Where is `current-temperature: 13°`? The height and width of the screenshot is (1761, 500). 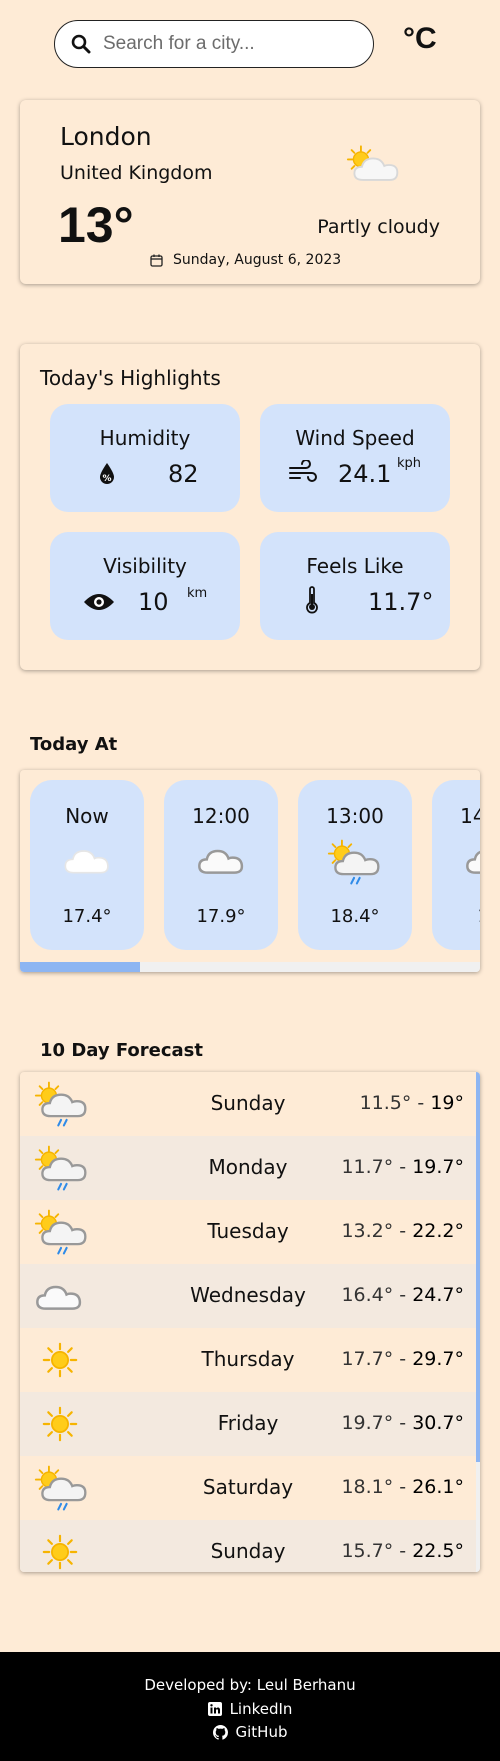 current-temperature: 13° is located at coordinates (96, 225).